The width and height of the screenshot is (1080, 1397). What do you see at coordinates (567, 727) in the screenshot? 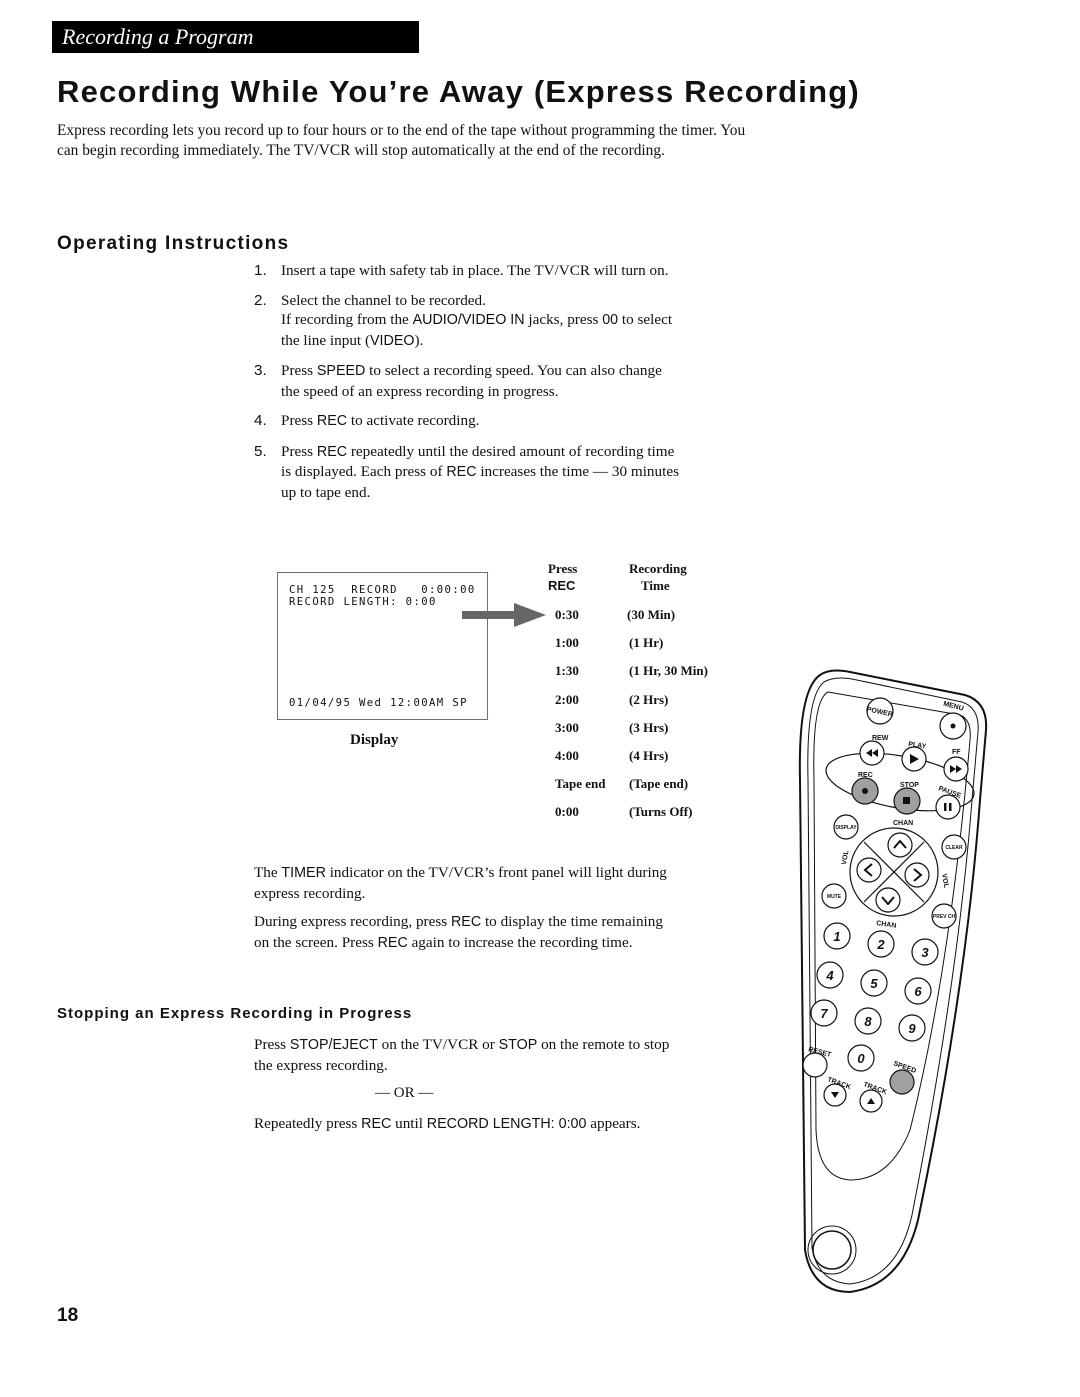
I see `table-cell-press: 3:00` at bounding box center [567, 727].